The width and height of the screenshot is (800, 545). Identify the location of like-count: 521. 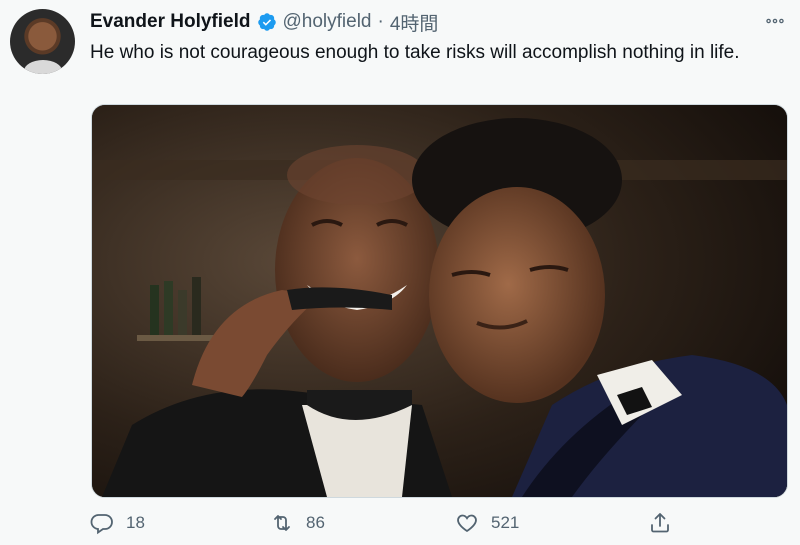
(505, 522).